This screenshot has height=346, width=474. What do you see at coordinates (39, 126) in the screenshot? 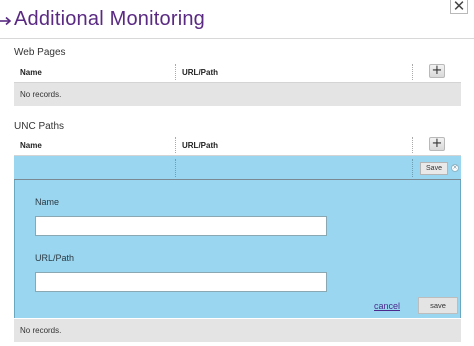
I see `unc-paths-section-title: UNC Paths` at bounding box center [39, 126].